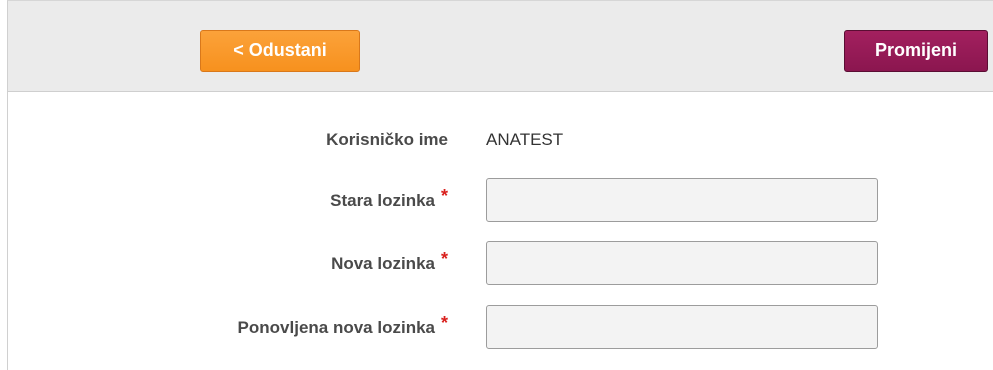 The height and width of the screenshot is (370, 993). Describe the element at coordinates (336, 327) in the screenshot. I see `repeat-new-password-label-text: Ponovljena nova lozinka` at that location.